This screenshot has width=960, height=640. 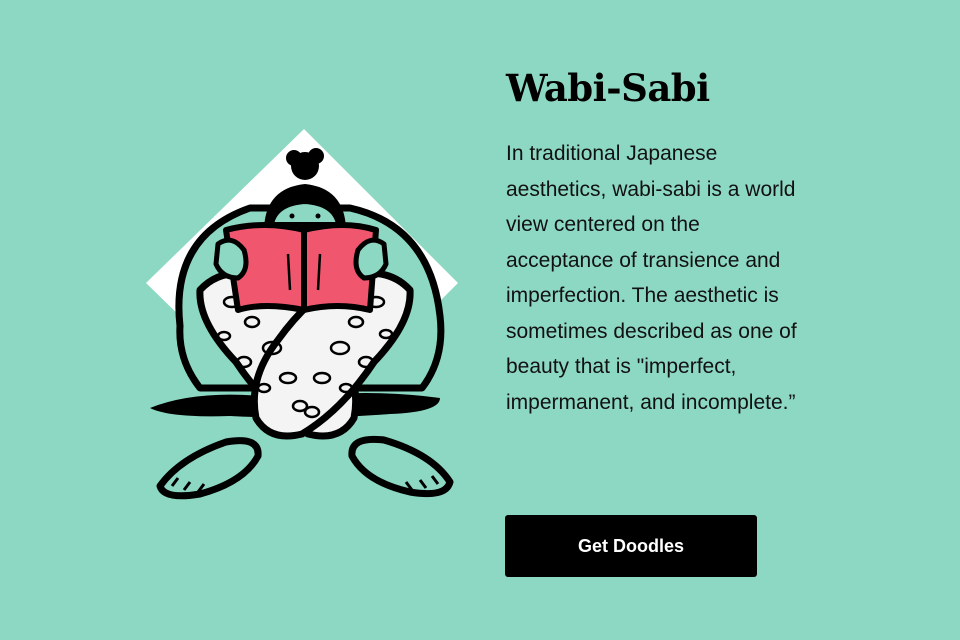 I want to click on right-hand, so click(x=371, y=259).